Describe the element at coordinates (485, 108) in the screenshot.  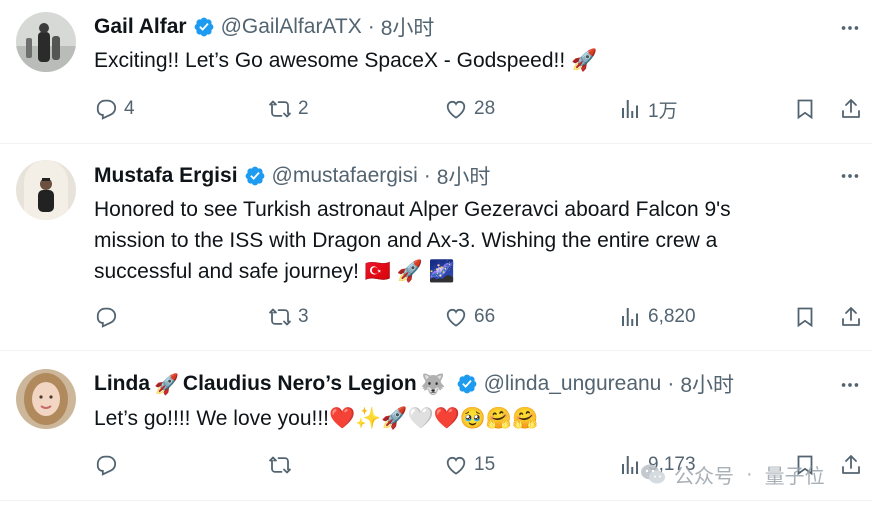
I see `like-count: 28` at that location.